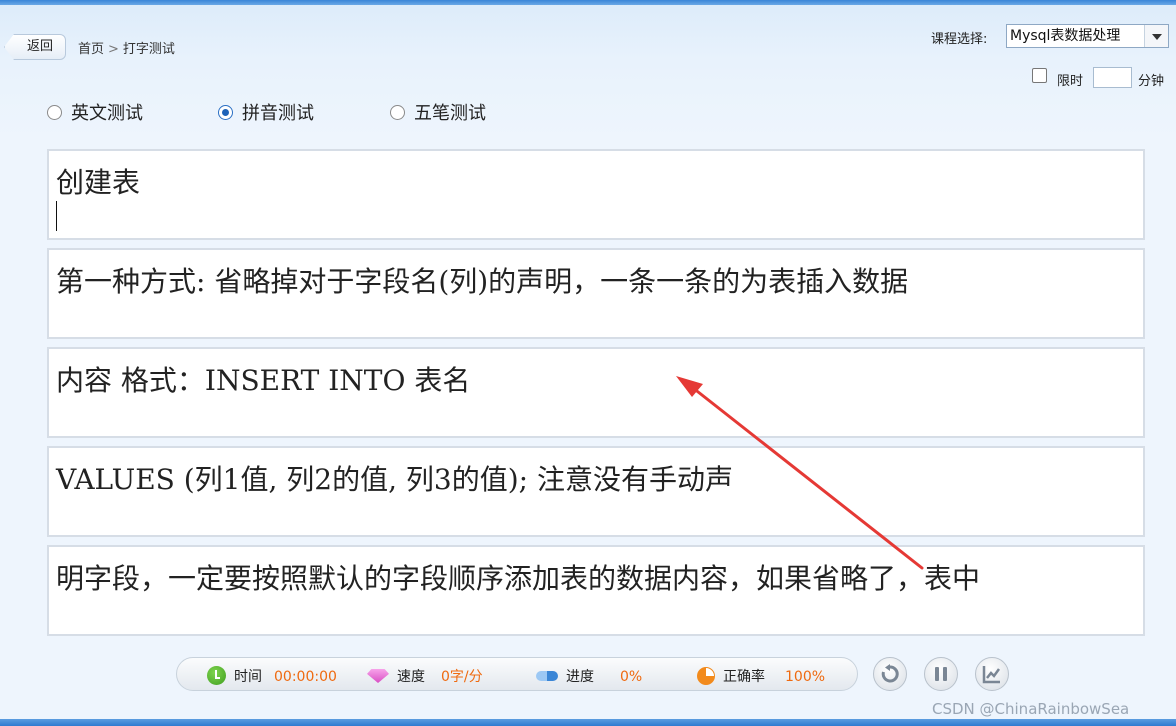 The image size is (1176, 726). I want to click on time-limit-input, so click(1112, 77).